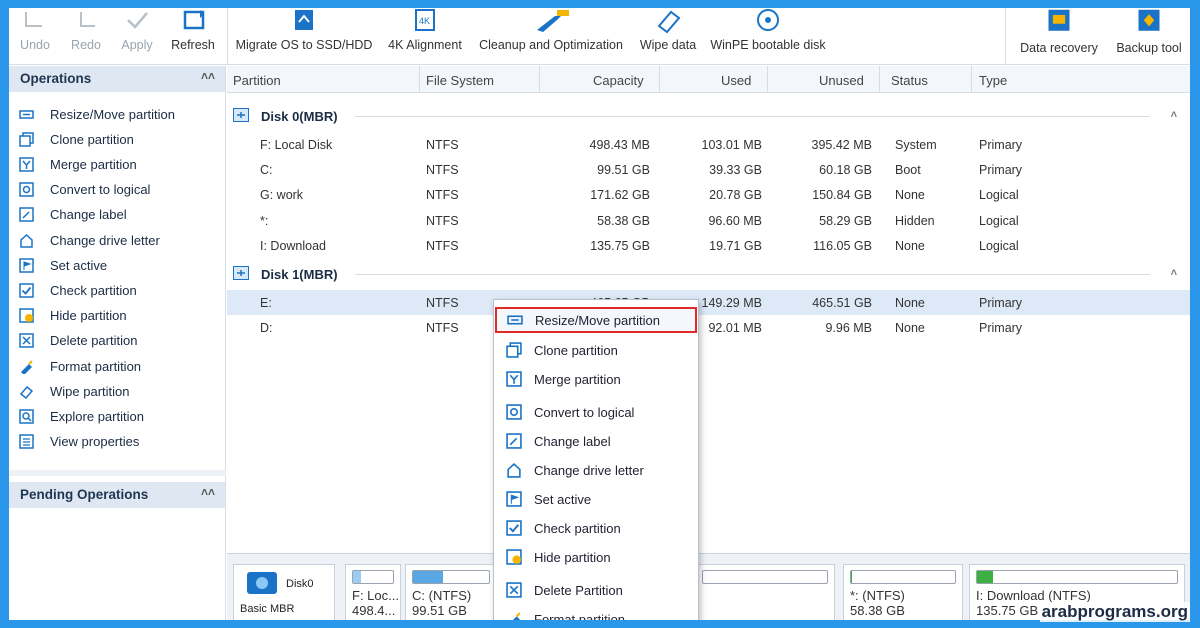  I want to click on context-menu-label: Hide partition, so click(572, 557).